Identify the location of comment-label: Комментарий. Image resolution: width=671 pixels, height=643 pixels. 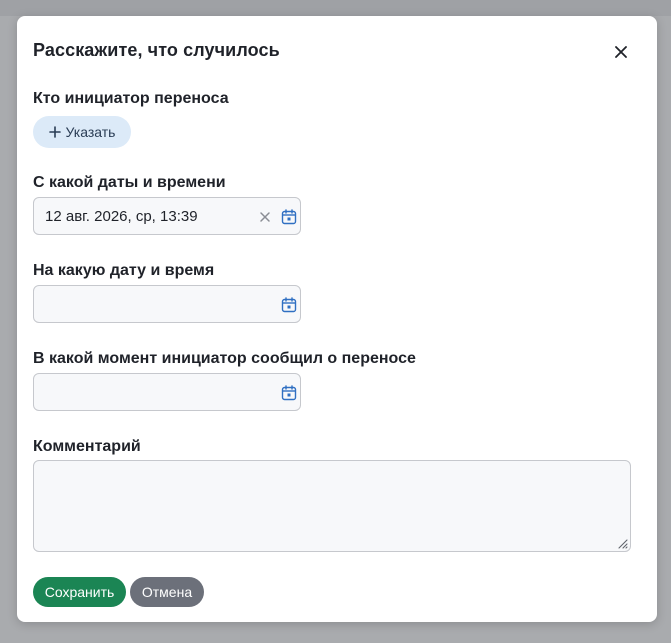
(87, 446).